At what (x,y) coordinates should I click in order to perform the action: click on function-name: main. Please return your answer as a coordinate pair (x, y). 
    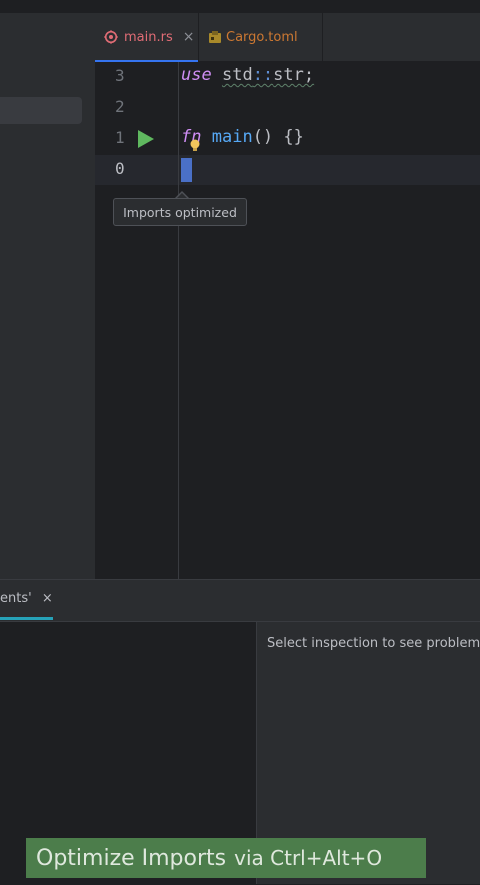
    Looking at the image, I should click on (232, 137).